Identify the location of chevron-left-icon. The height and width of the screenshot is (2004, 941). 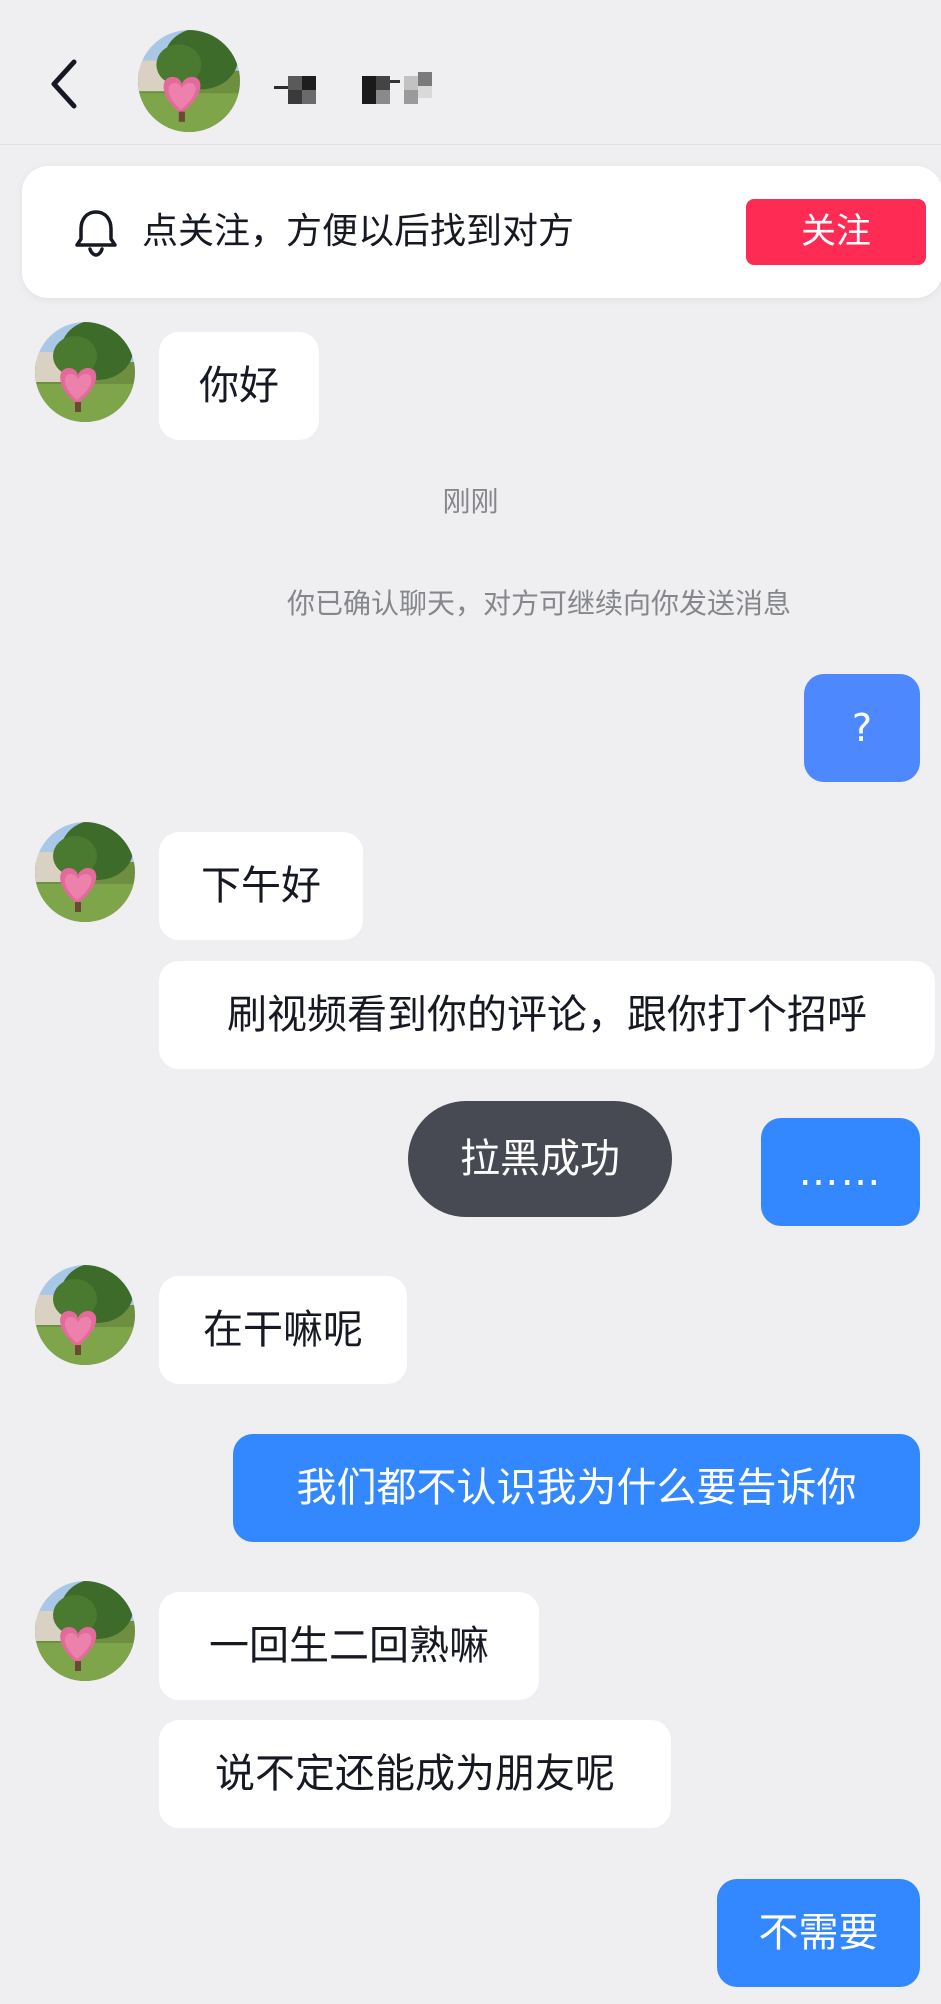
(64, 84).